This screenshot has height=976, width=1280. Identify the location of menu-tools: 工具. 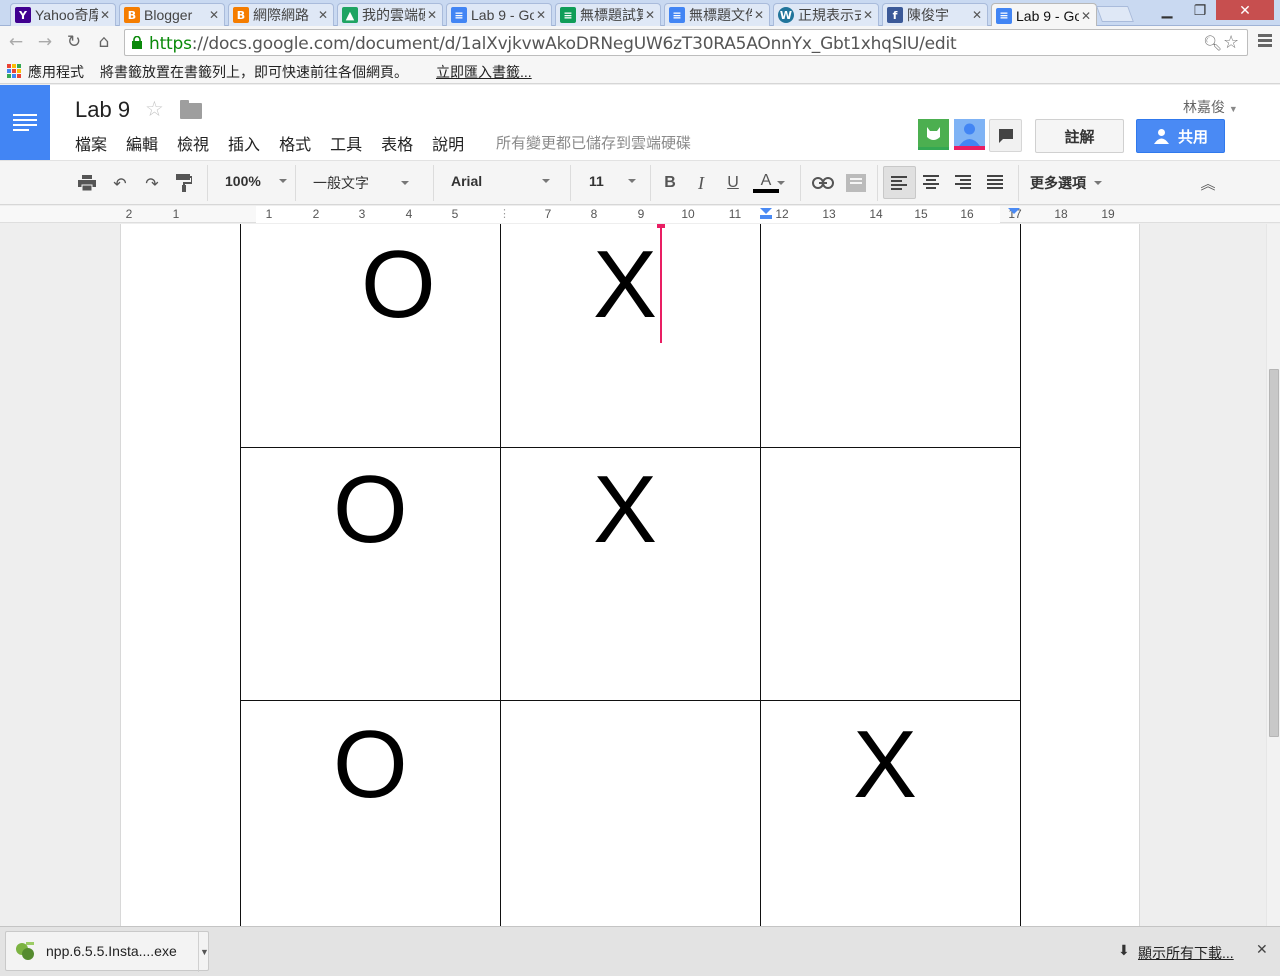
(346, 143).